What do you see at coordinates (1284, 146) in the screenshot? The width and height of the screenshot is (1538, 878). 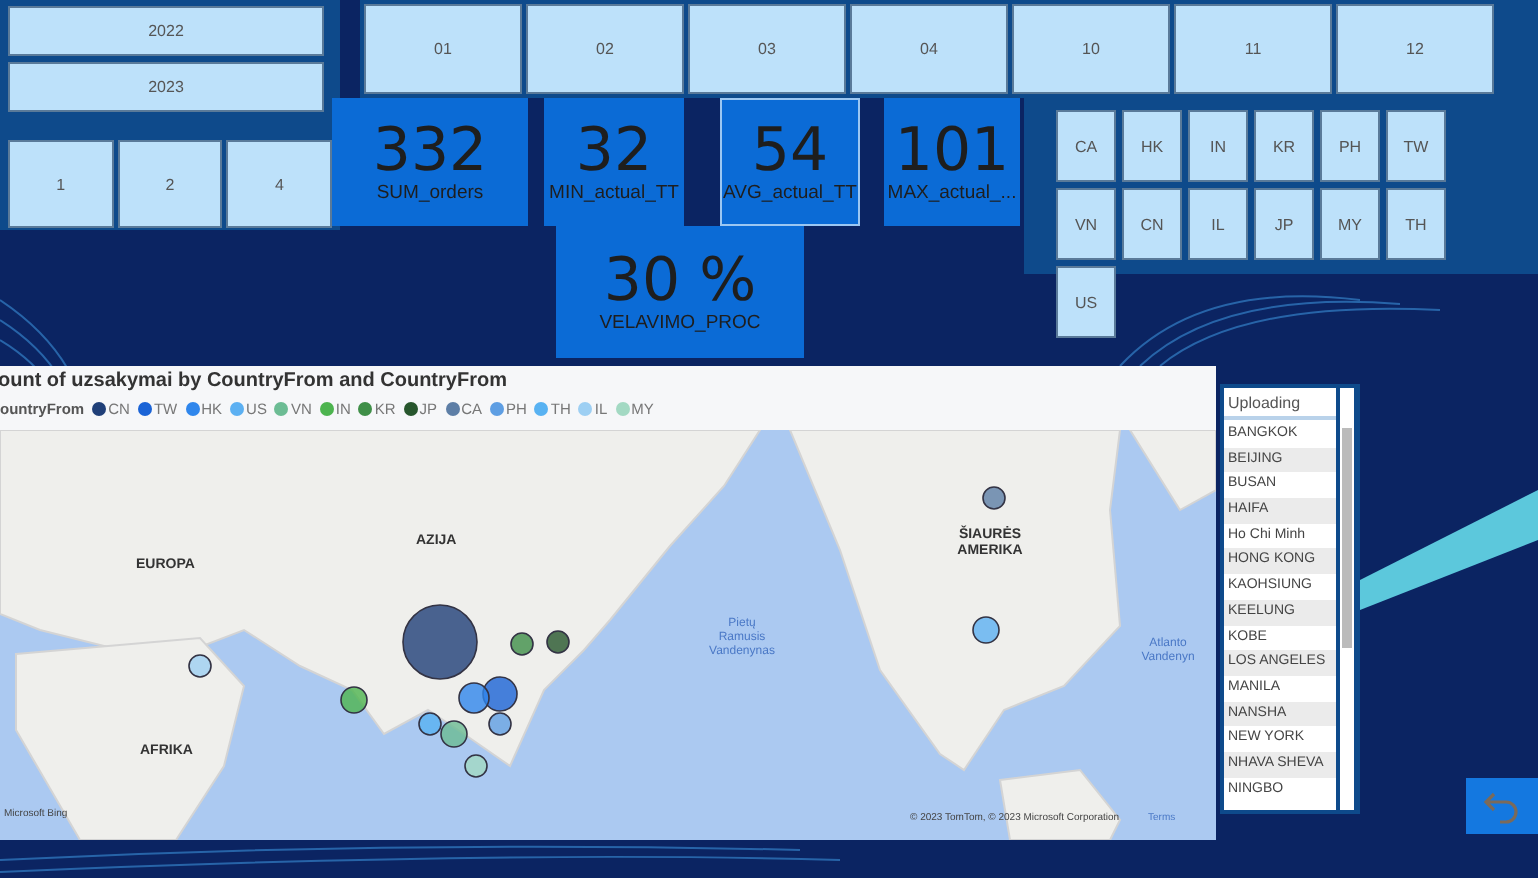 I see `country-button: KR` at bounding box center [1284, 146].